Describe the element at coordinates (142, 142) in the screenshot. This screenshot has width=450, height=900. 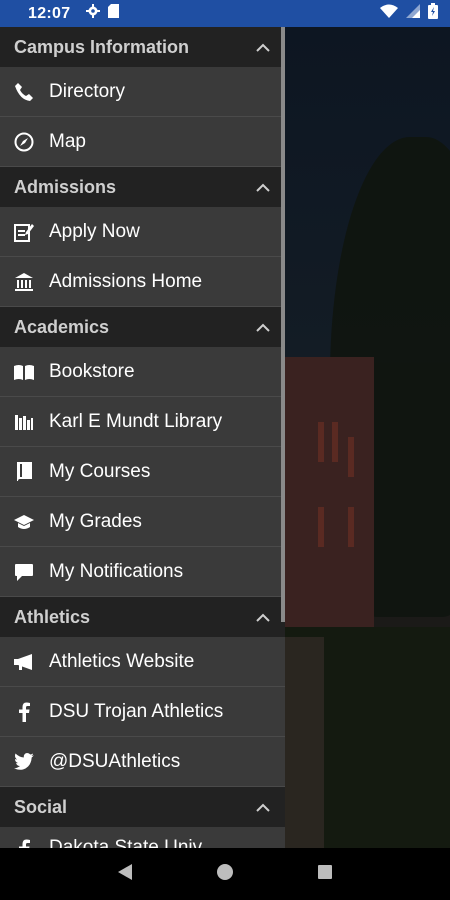
I see `menu-item-map: Map` at that location.